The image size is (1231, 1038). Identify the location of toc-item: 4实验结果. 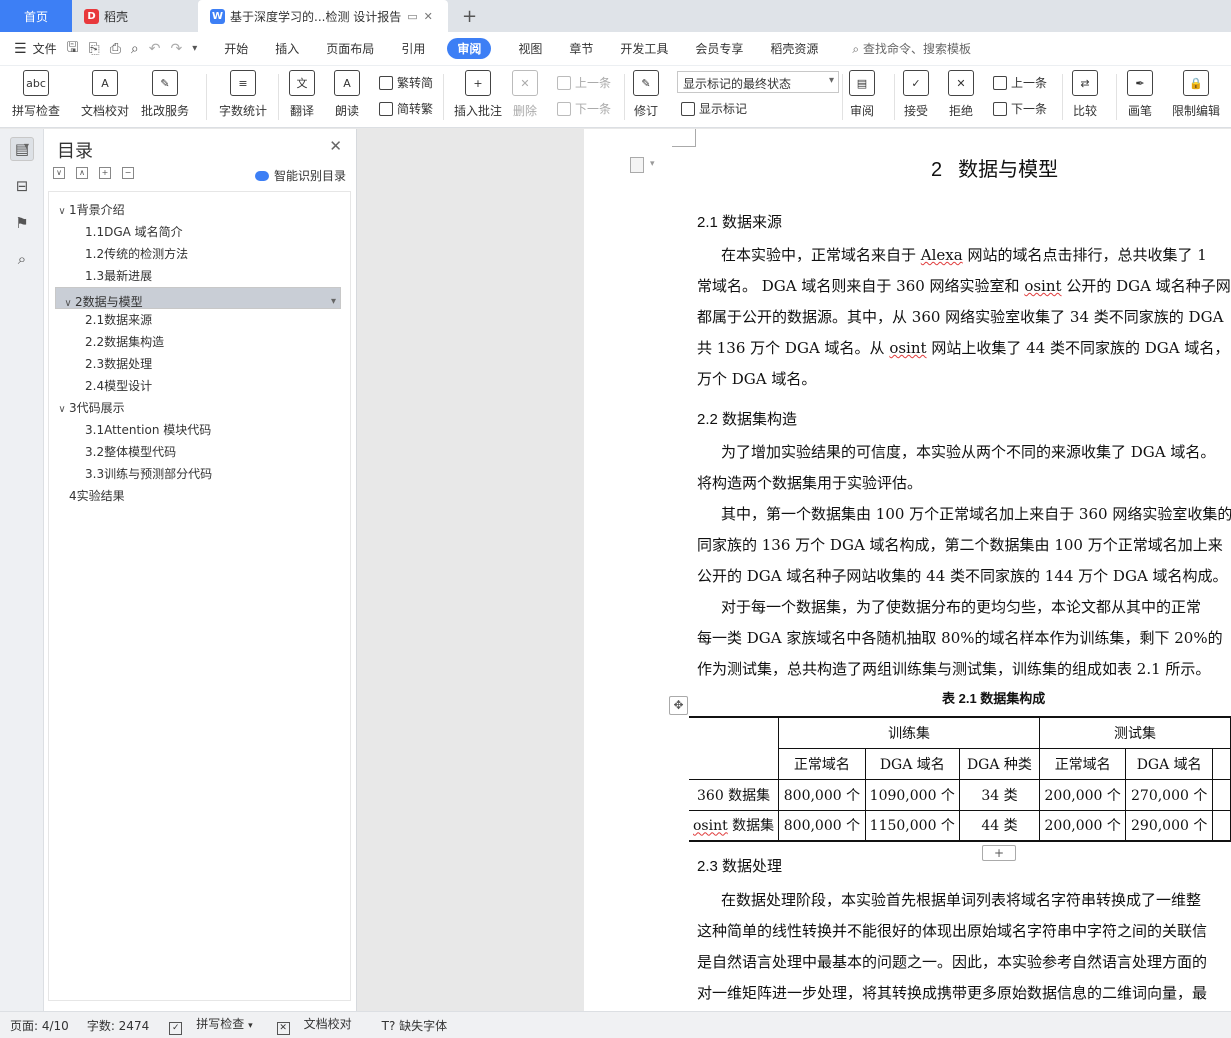
(198, 496).